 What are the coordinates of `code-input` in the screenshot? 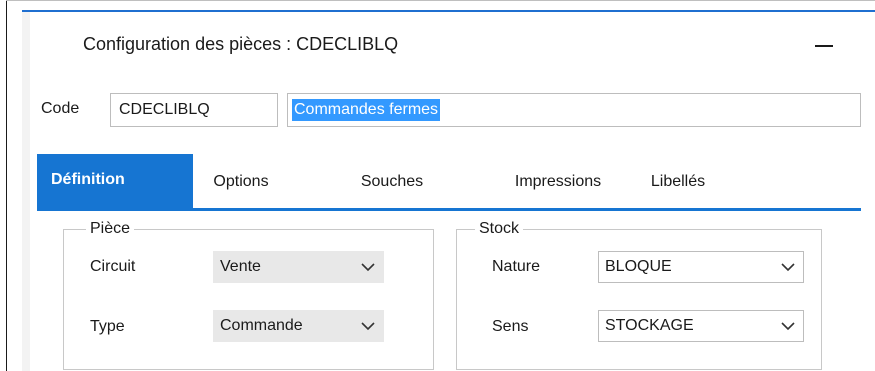 It's located at (194, 110).